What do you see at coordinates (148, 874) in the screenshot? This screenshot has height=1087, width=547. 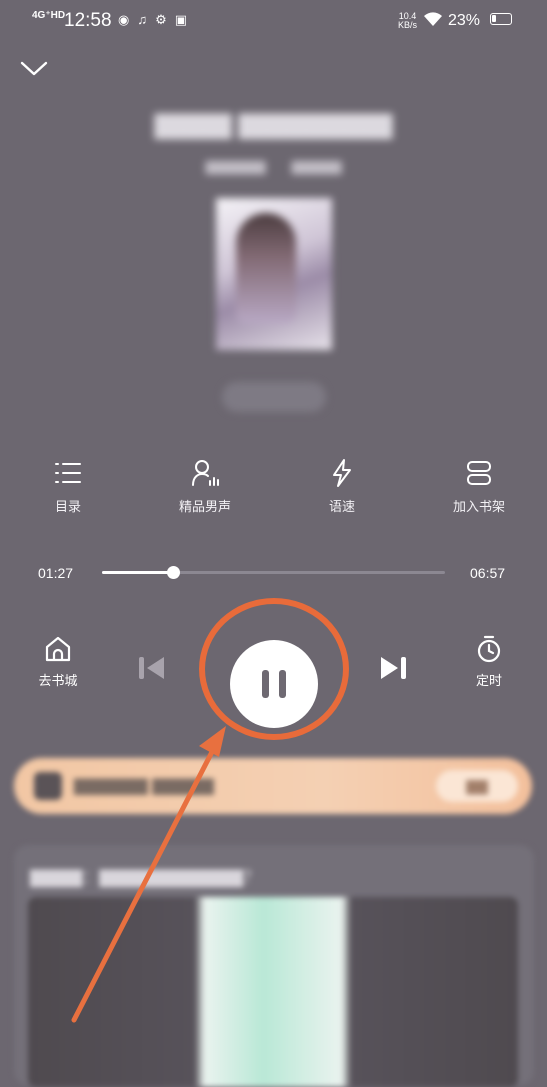 I see `annotation-arrow` at bounding box center [148, 874].